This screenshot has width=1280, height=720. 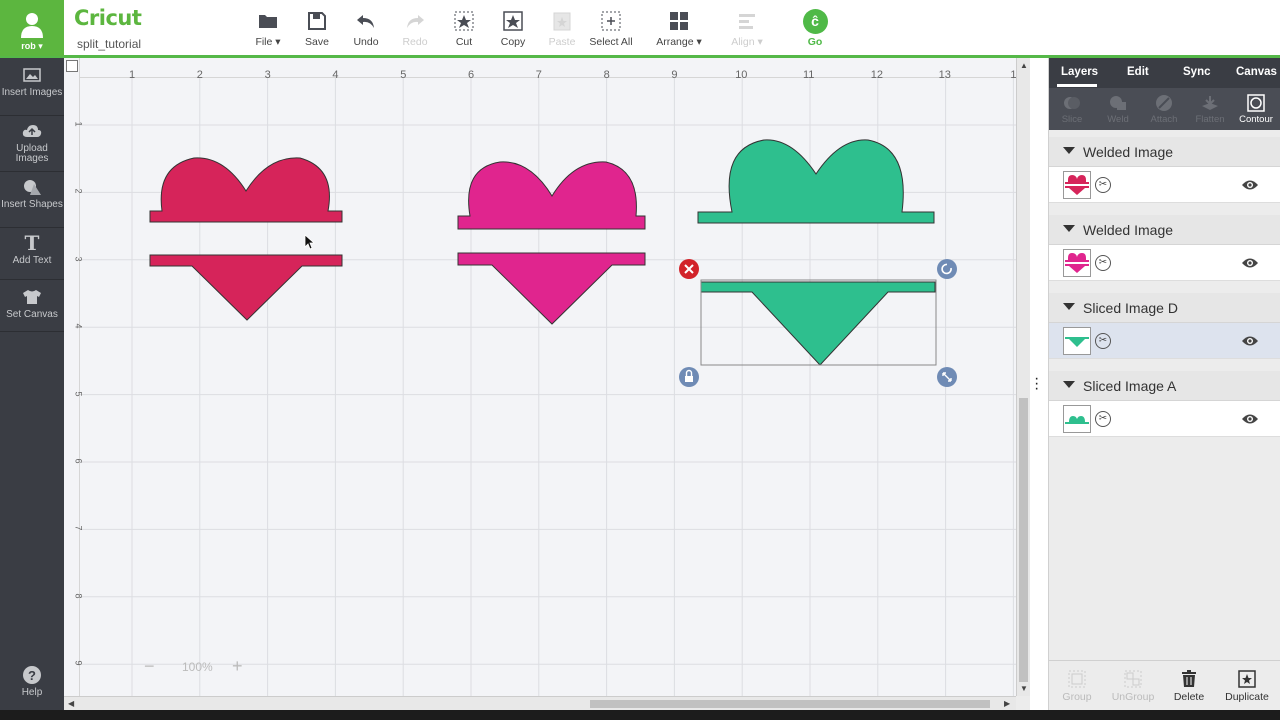 What do you see at coordinates (747, 42) in the screenshot?
I see `align-label: Align ▾` at bounding box center [747, 42].